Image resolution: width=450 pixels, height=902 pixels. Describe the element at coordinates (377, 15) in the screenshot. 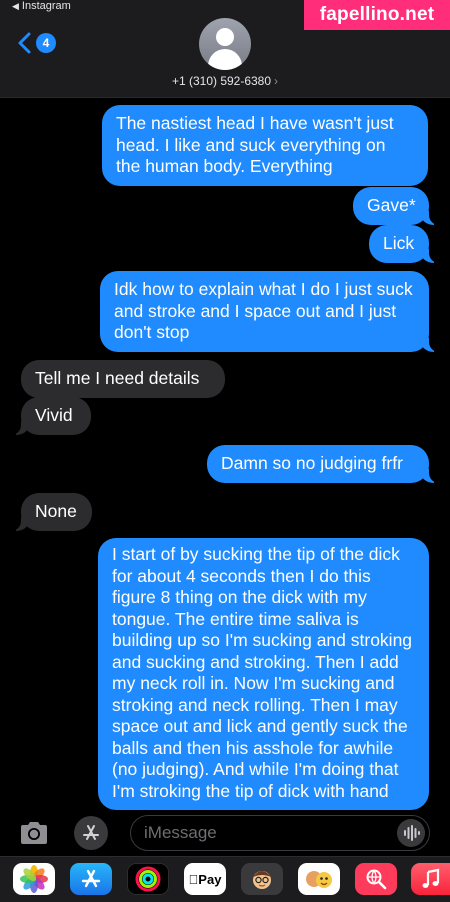

I see `watermark: fapellino.net` at that location.